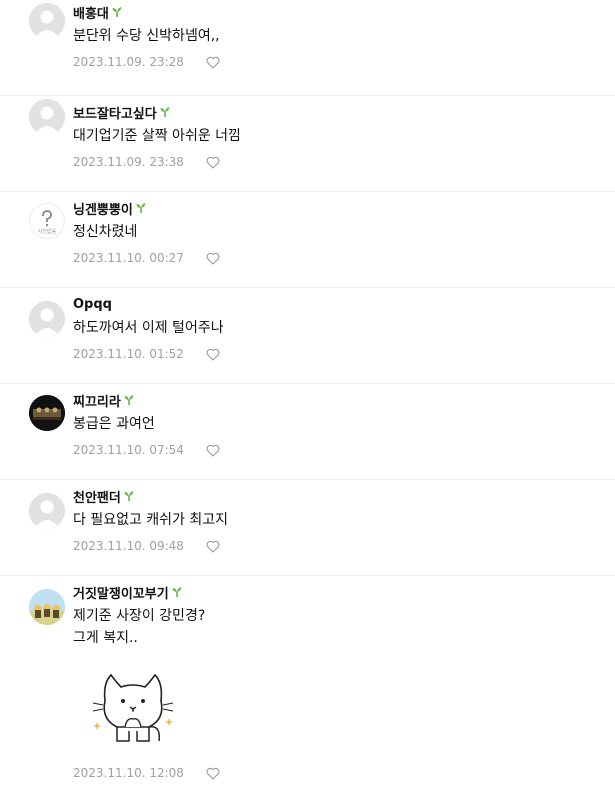  Describe the element at coordinates (103, 208) in the screenshot. I see `nickname: 닝겐뿡뿡이` at that location.